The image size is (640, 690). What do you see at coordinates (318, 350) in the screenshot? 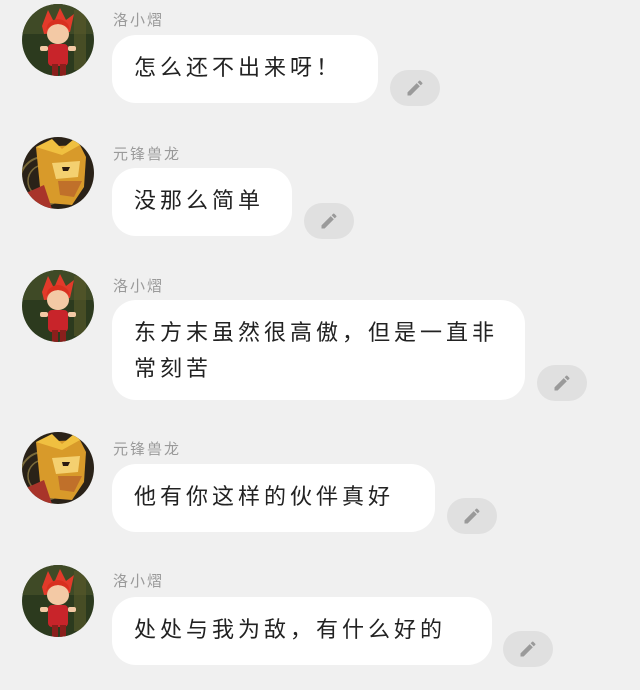
I see `message-bubble: 东方末虽然很高傲，但是一直非常刻苦` at bounding box center [318, 350].